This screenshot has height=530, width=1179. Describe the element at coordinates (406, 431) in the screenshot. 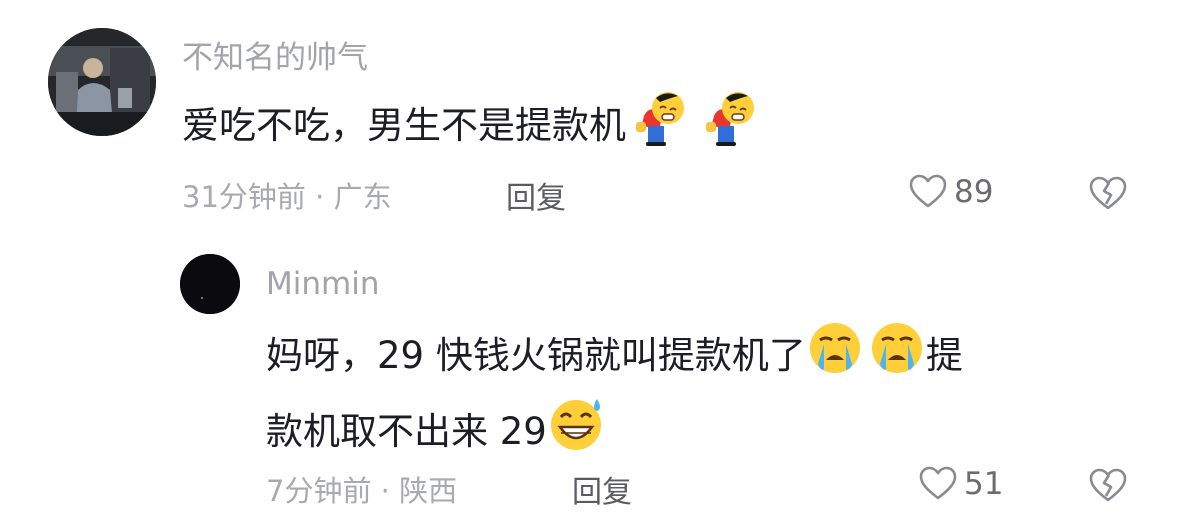

I see `comment-text-body: 款机取不出来 29` at that location.